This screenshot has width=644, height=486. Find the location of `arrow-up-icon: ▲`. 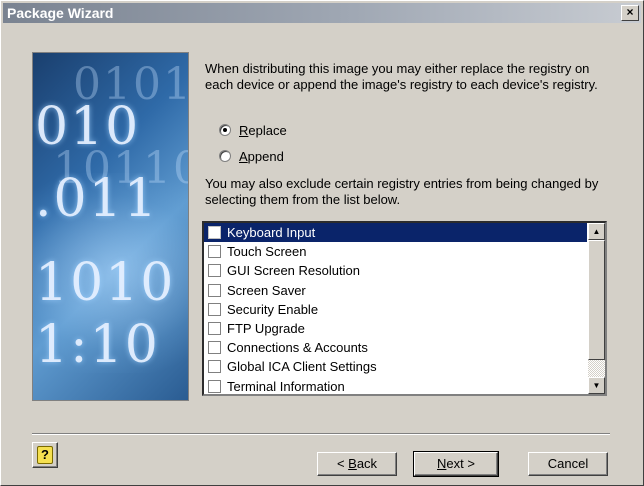

arrow-up-icon: ▲ is located at coordinates (596, 231).